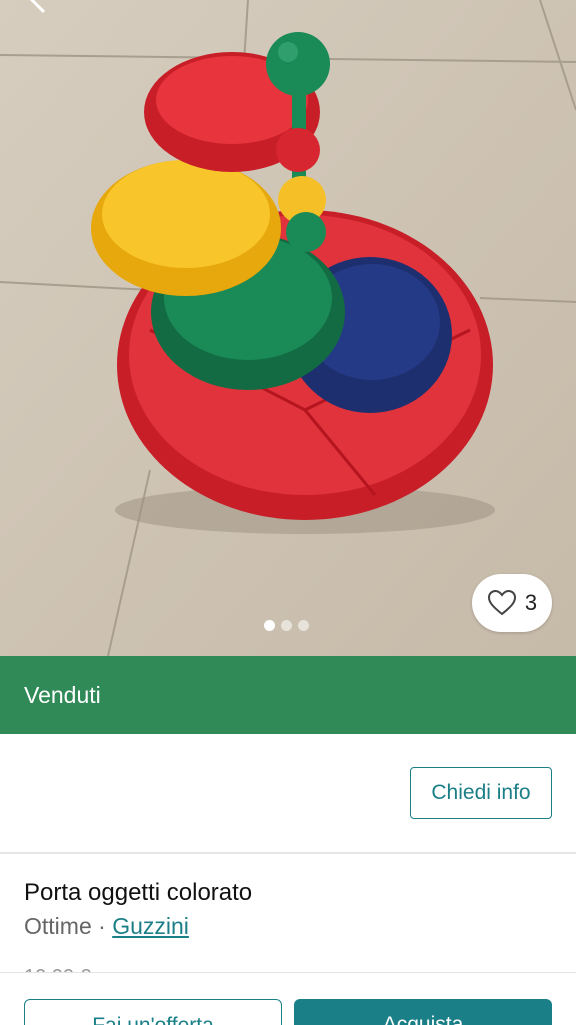 This screenshot has width=576, height=1025. Describe the element at coordinates (288, 998) in the screenshot. I see `bottom-action-bar: Fai un'offerta Acquista` at that location.